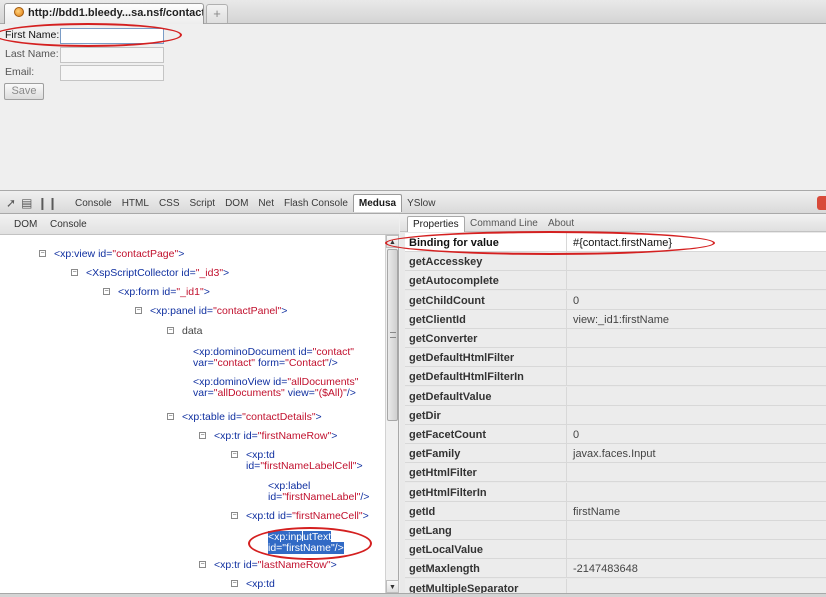  Describe the element at coordinates (504, 224) in the screenshot. I see `subtab-command-line: Command Line` at that location.